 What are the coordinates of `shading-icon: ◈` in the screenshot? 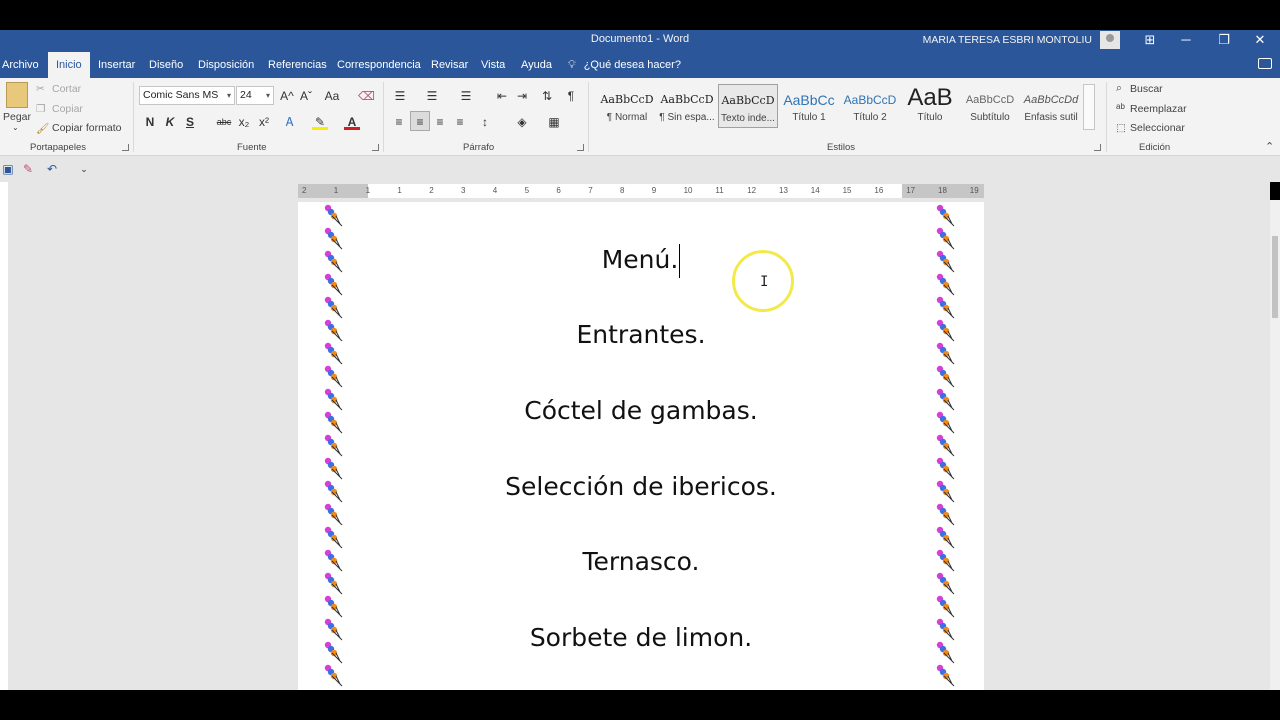 It's located at (522, 122).